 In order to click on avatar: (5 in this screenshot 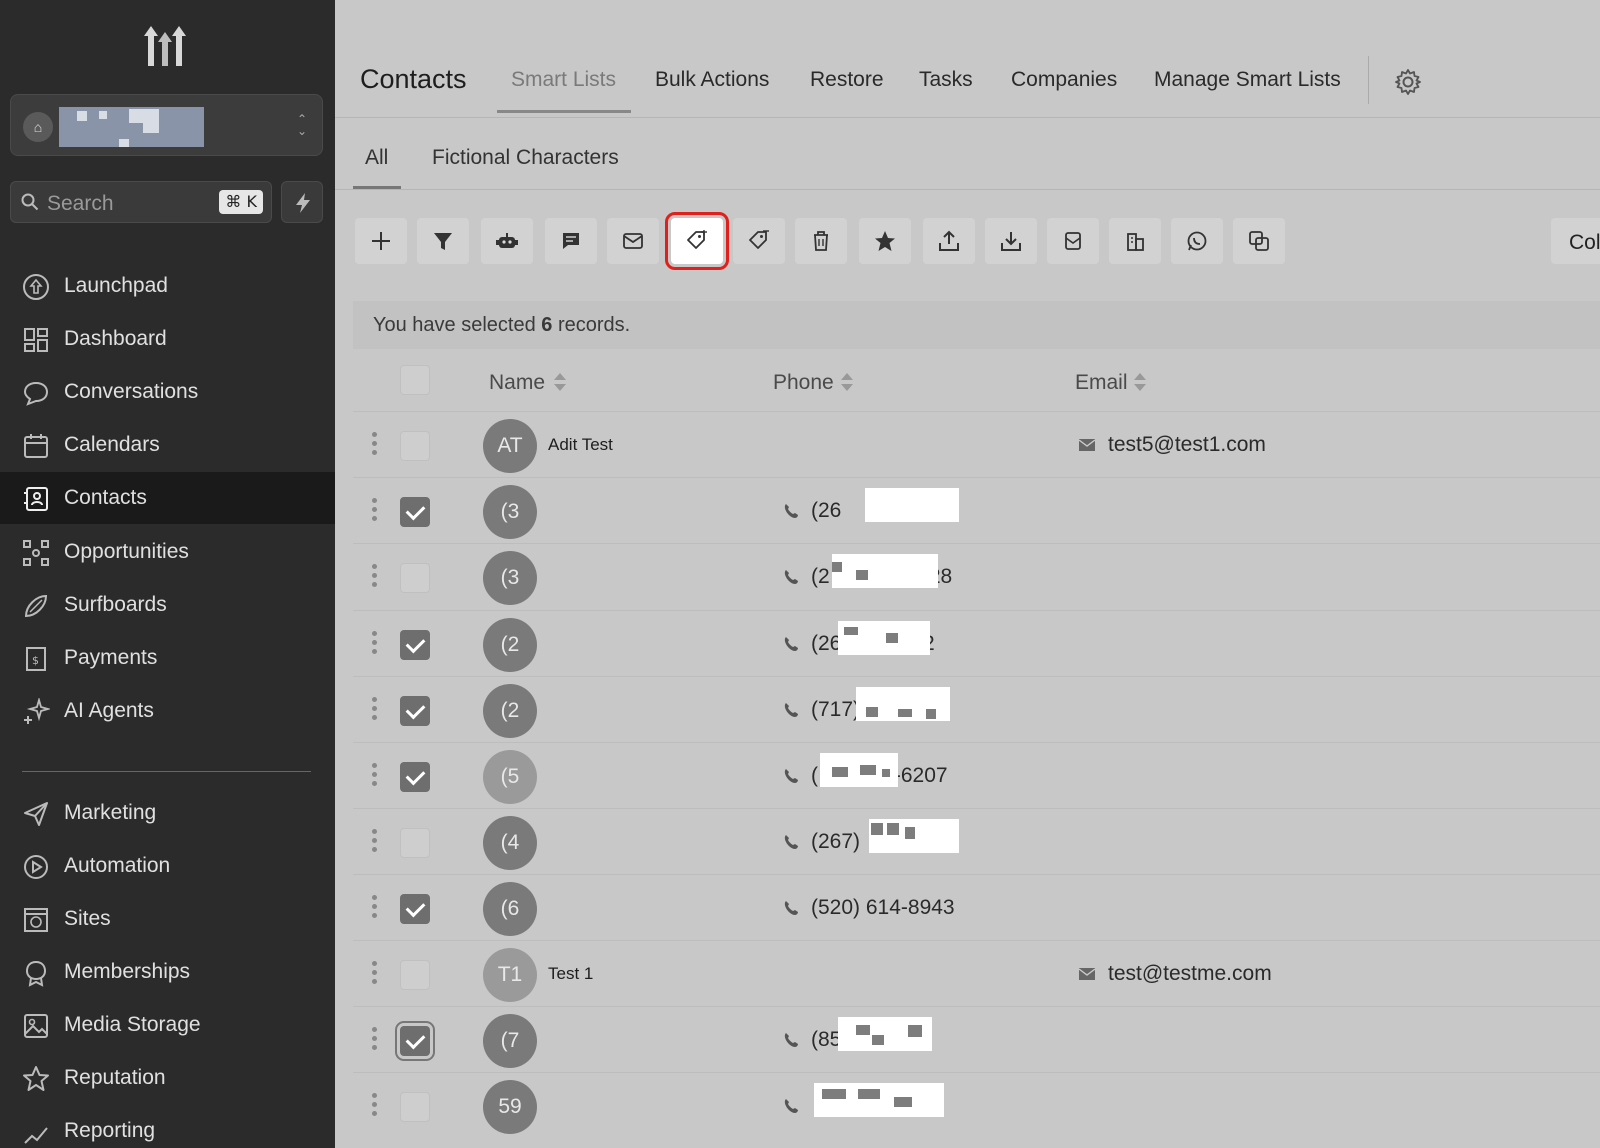, I will do `click(510, 777)`.